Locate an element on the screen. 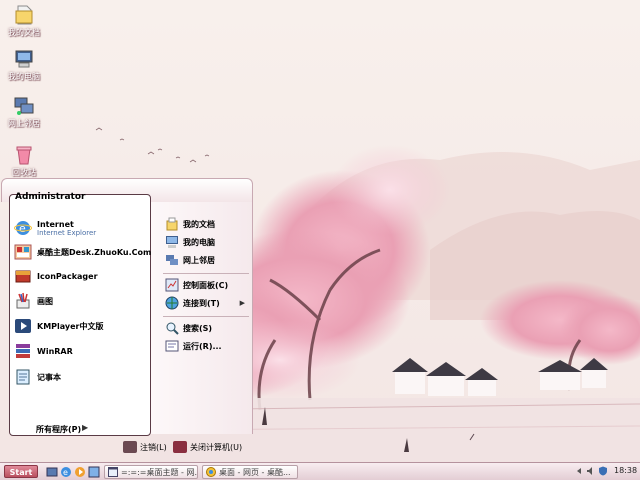 The width and height of the screenshot is (640, 480). paint-icon is located at coordinates (23, 300).